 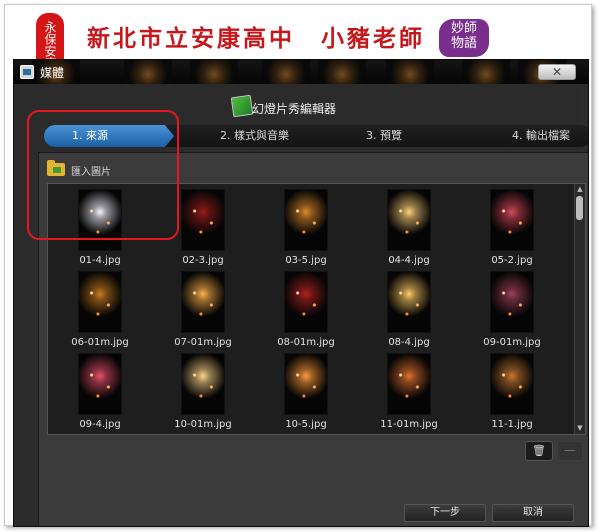 I want to click on thumbnail-item: 11-1.jpg, so click(x=512, y=392).